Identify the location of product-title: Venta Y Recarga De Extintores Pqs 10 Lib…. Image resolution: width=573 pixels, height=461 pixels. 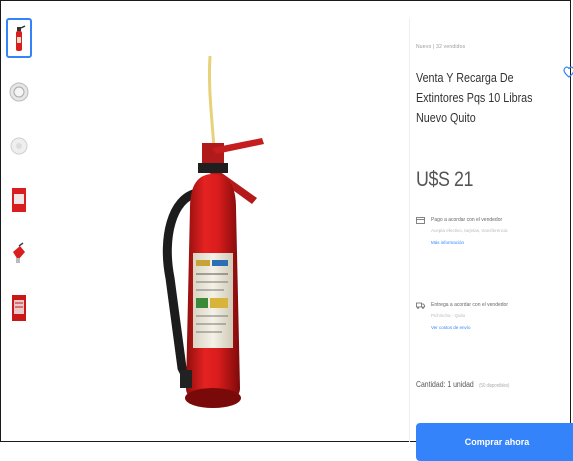
(474, 98).